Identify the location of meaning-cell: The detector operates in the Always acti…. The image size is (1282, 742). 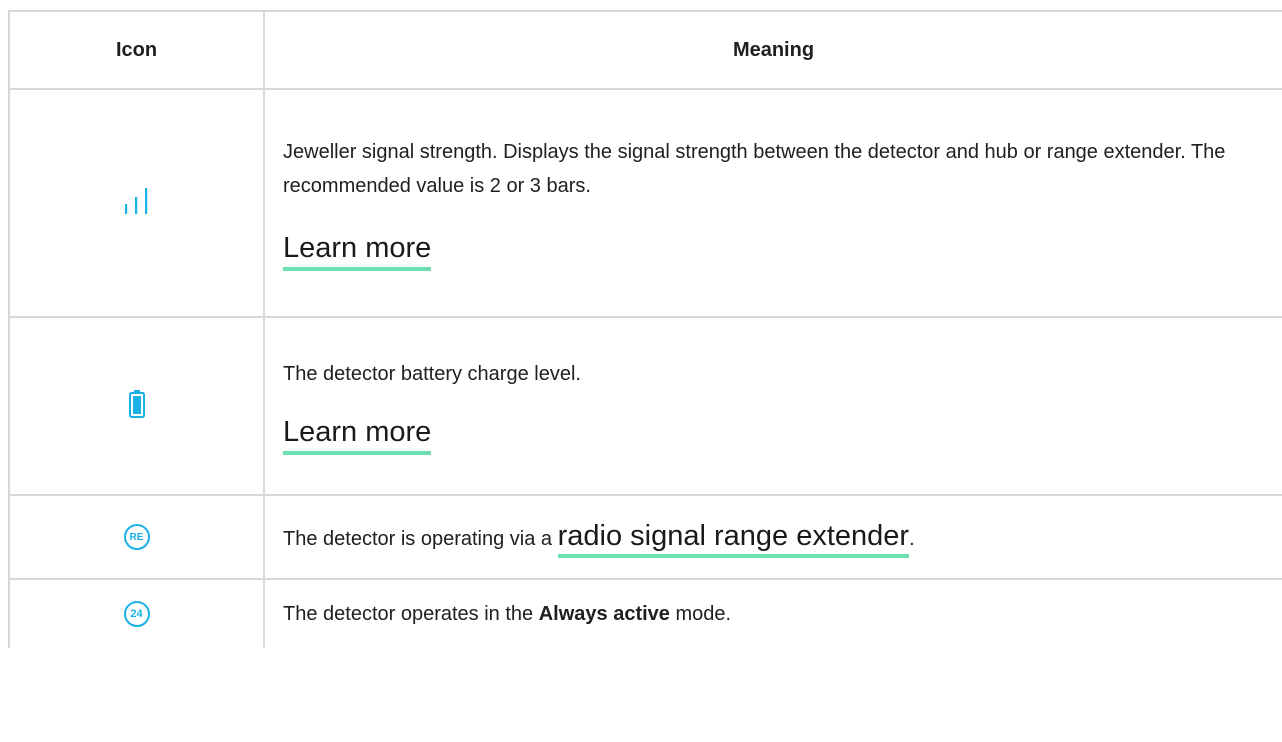
(772, 613).